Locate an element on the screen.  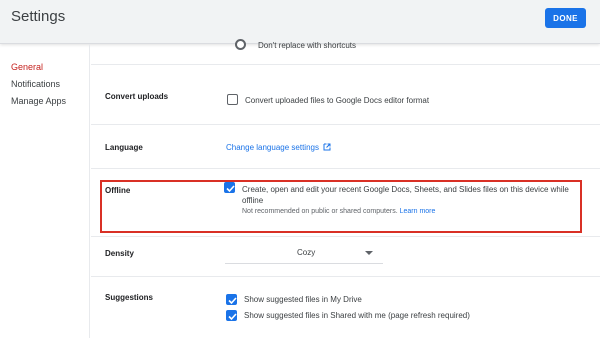
suggestions-label: Suggestions is located at coordinates (129, 297).